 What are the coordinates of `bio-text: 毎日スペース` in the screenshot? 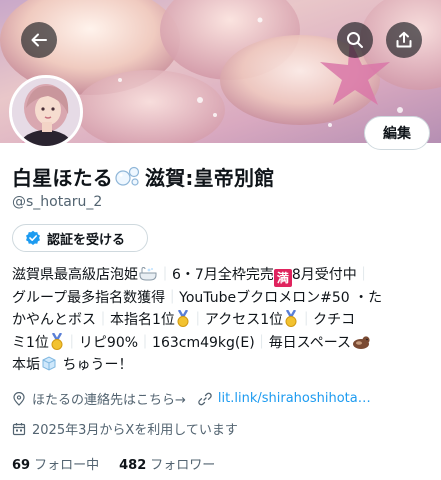 It's located at (310, 342).